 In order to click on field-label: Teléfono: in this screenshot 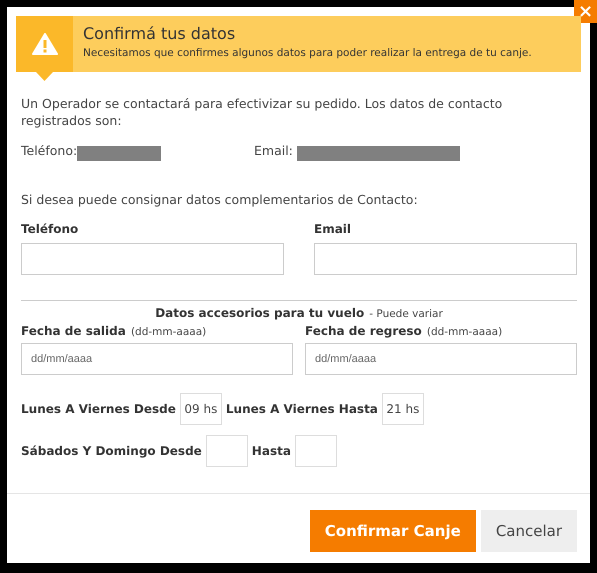, I will do `click(49, 151)`.